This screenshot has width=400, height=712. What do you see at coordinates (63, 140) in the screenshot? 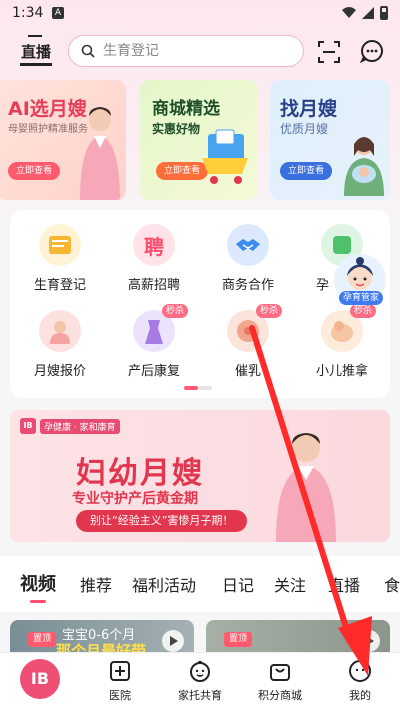
I see `promo-card-ai-nanny: AI选月嫂 母婴照护精准服务 立即查看` at bounding box center [63, 140].